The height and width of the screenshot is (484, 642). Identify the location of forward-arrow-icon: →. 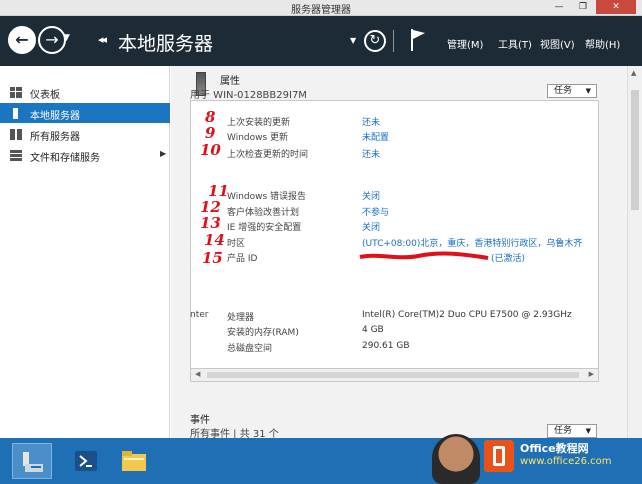
(52, 40).